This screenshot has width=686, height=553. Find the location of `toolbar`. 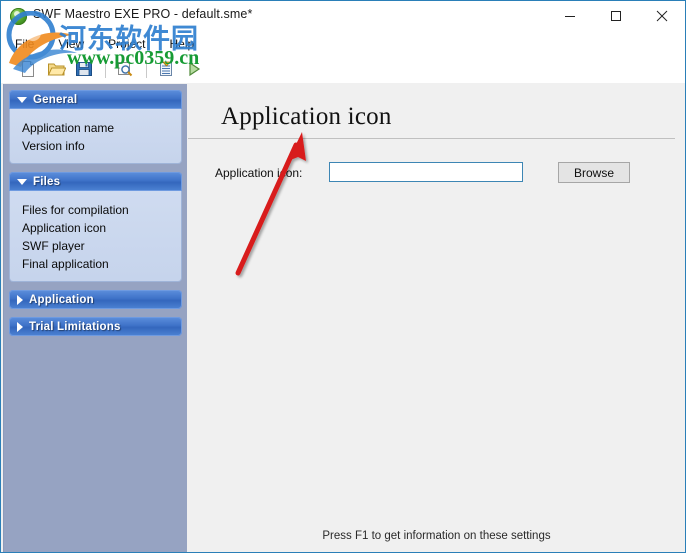

toolbar is located at coordinates (343, 69).